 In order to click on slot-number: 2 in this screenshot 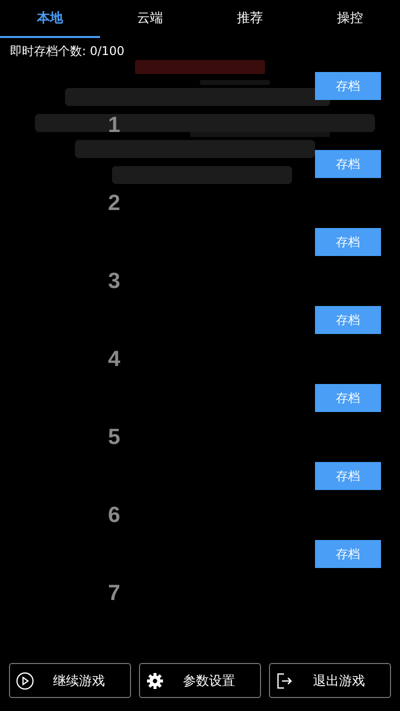, I will do `click(114, 203)`.